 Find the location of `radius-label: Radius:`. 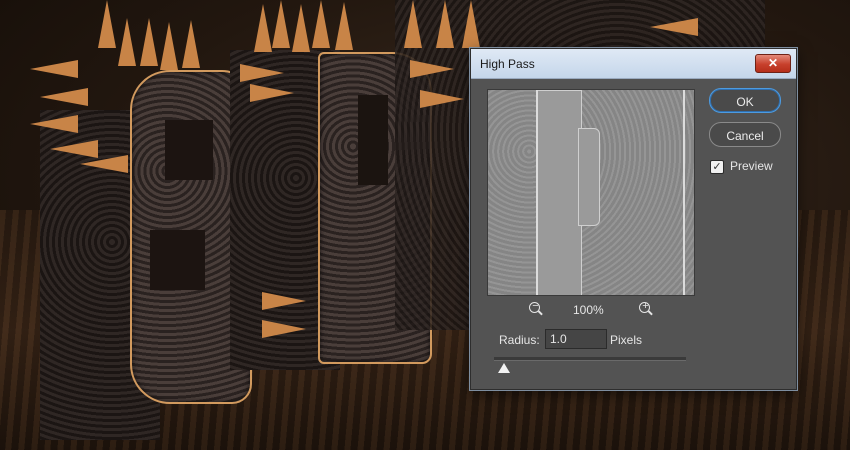

radius-label: Radius: is located at coordinates (519, 340).